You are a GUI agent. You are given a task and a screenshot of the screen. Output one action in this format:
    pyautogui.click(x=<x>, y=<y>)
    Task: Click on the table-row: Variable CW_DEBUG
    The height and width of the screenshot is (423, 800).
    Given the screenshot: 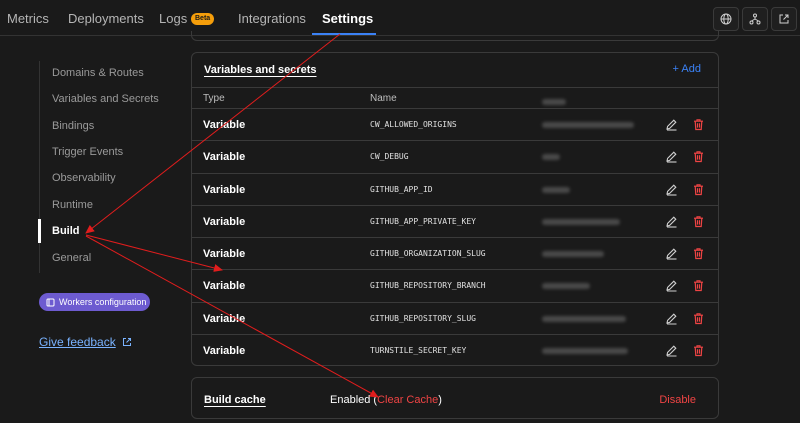 What is the action you would take?
    pyautogui.click(x=455, y=157)
    